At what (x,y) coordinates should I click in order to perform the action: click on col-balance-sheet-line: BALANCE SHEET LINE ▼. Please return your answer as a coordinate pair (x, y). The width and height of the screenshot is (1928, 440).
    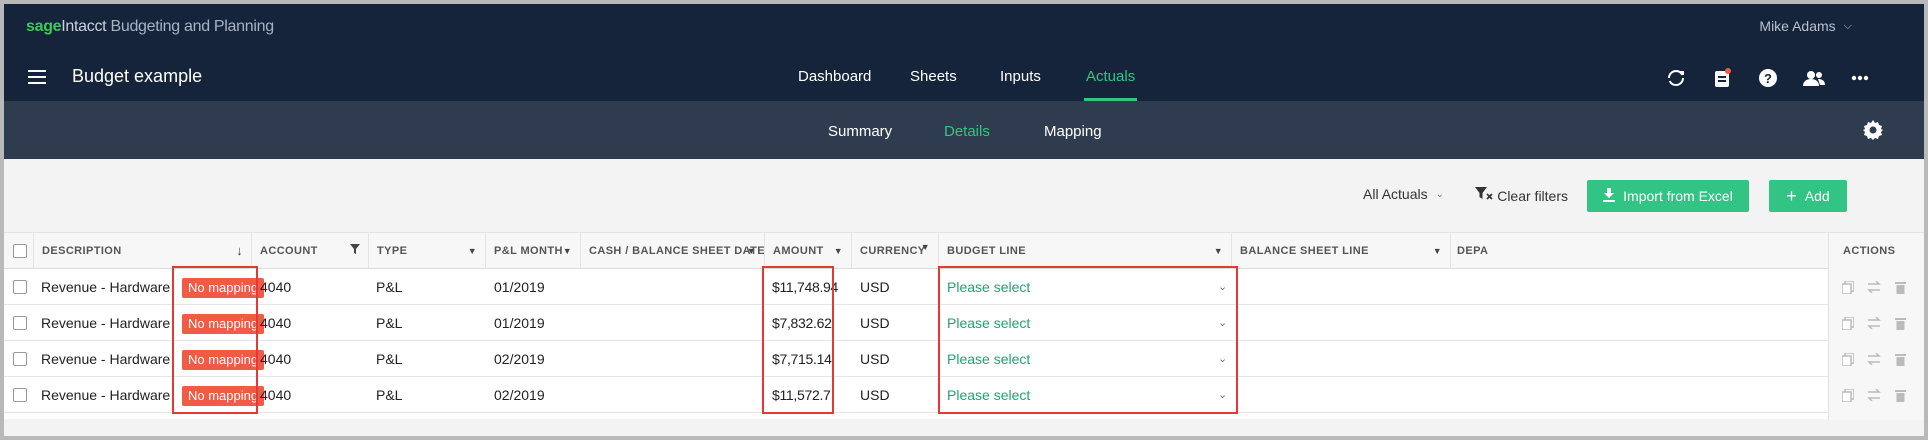
    Looking at the image, I should click on (1340, 251).